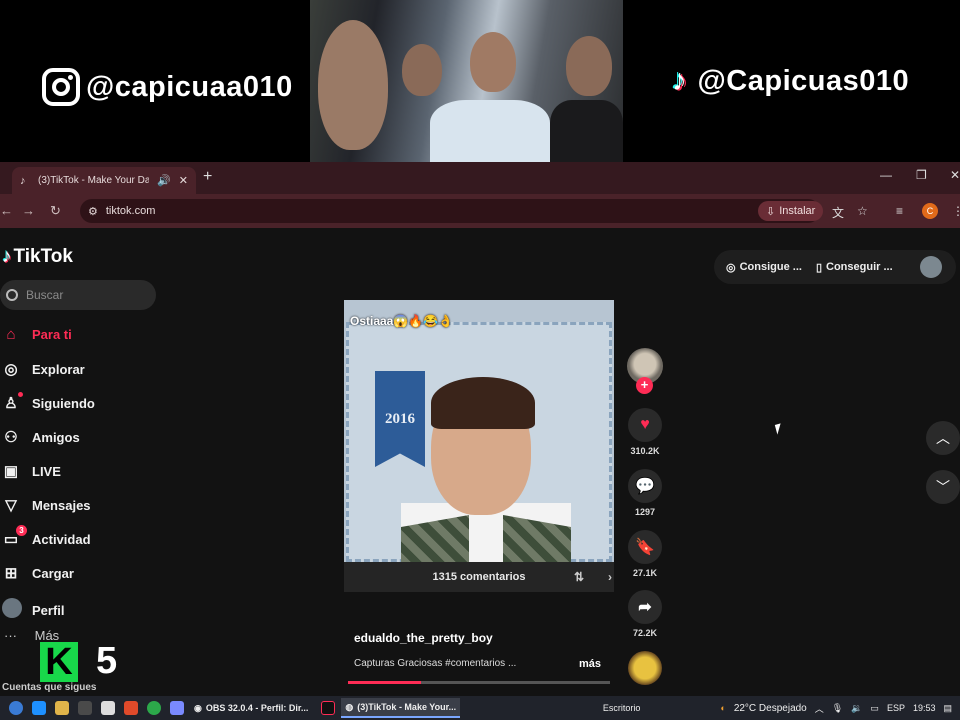  I want to click on reload-button: ↻, so click(55, 211).